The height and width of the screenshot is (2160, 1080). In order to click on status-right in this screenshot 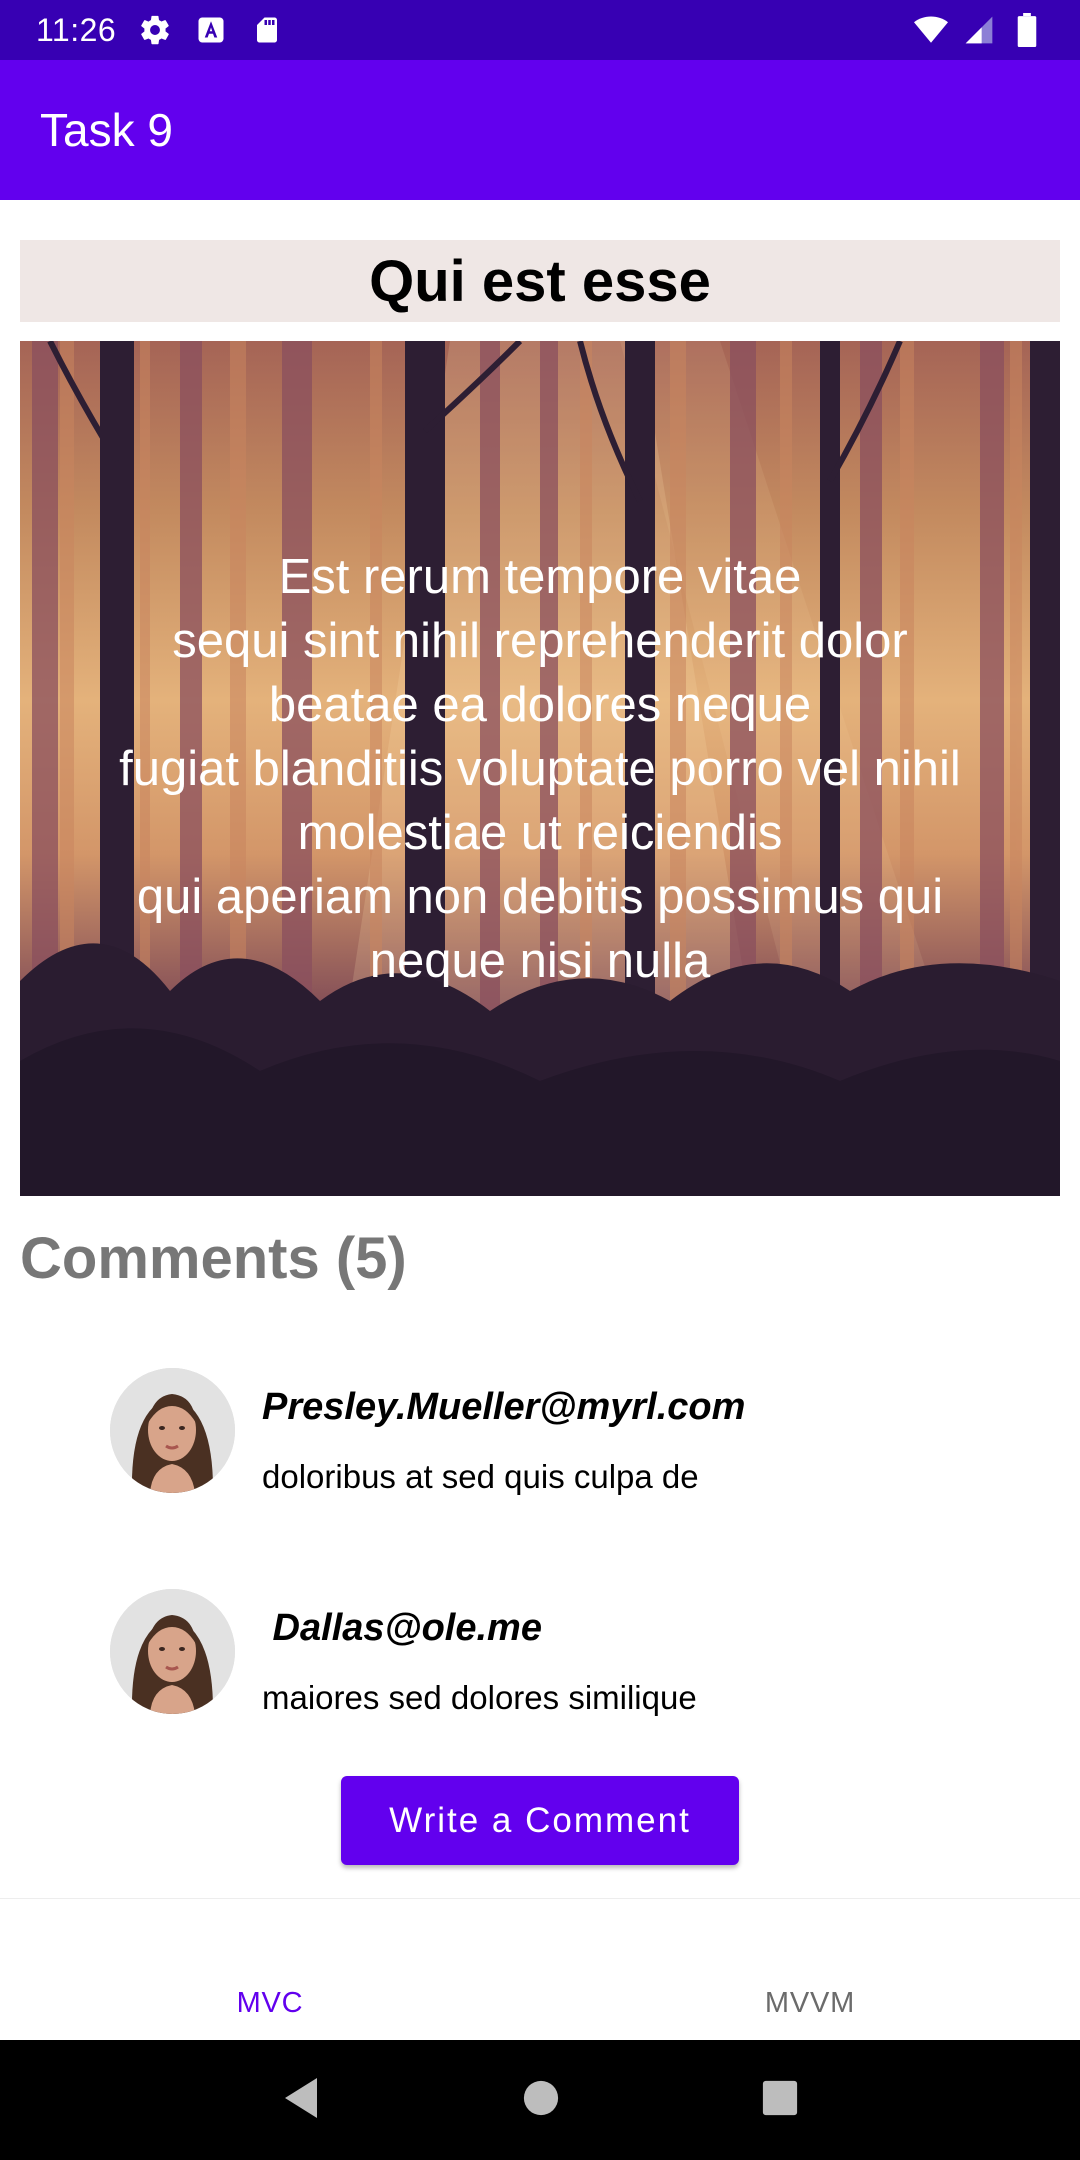, I will do `click(979, 30)`.